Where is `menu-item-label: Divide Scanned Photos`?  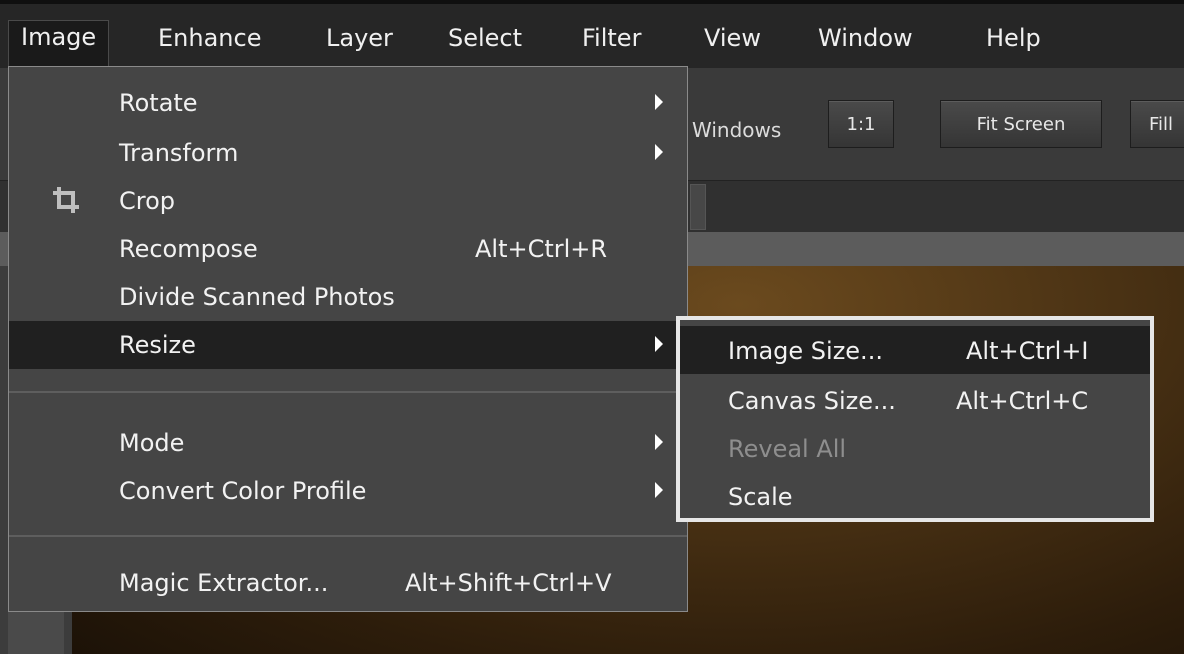 menu-item-label: Divide Scanned Photos is located at coordinates (257, 297).